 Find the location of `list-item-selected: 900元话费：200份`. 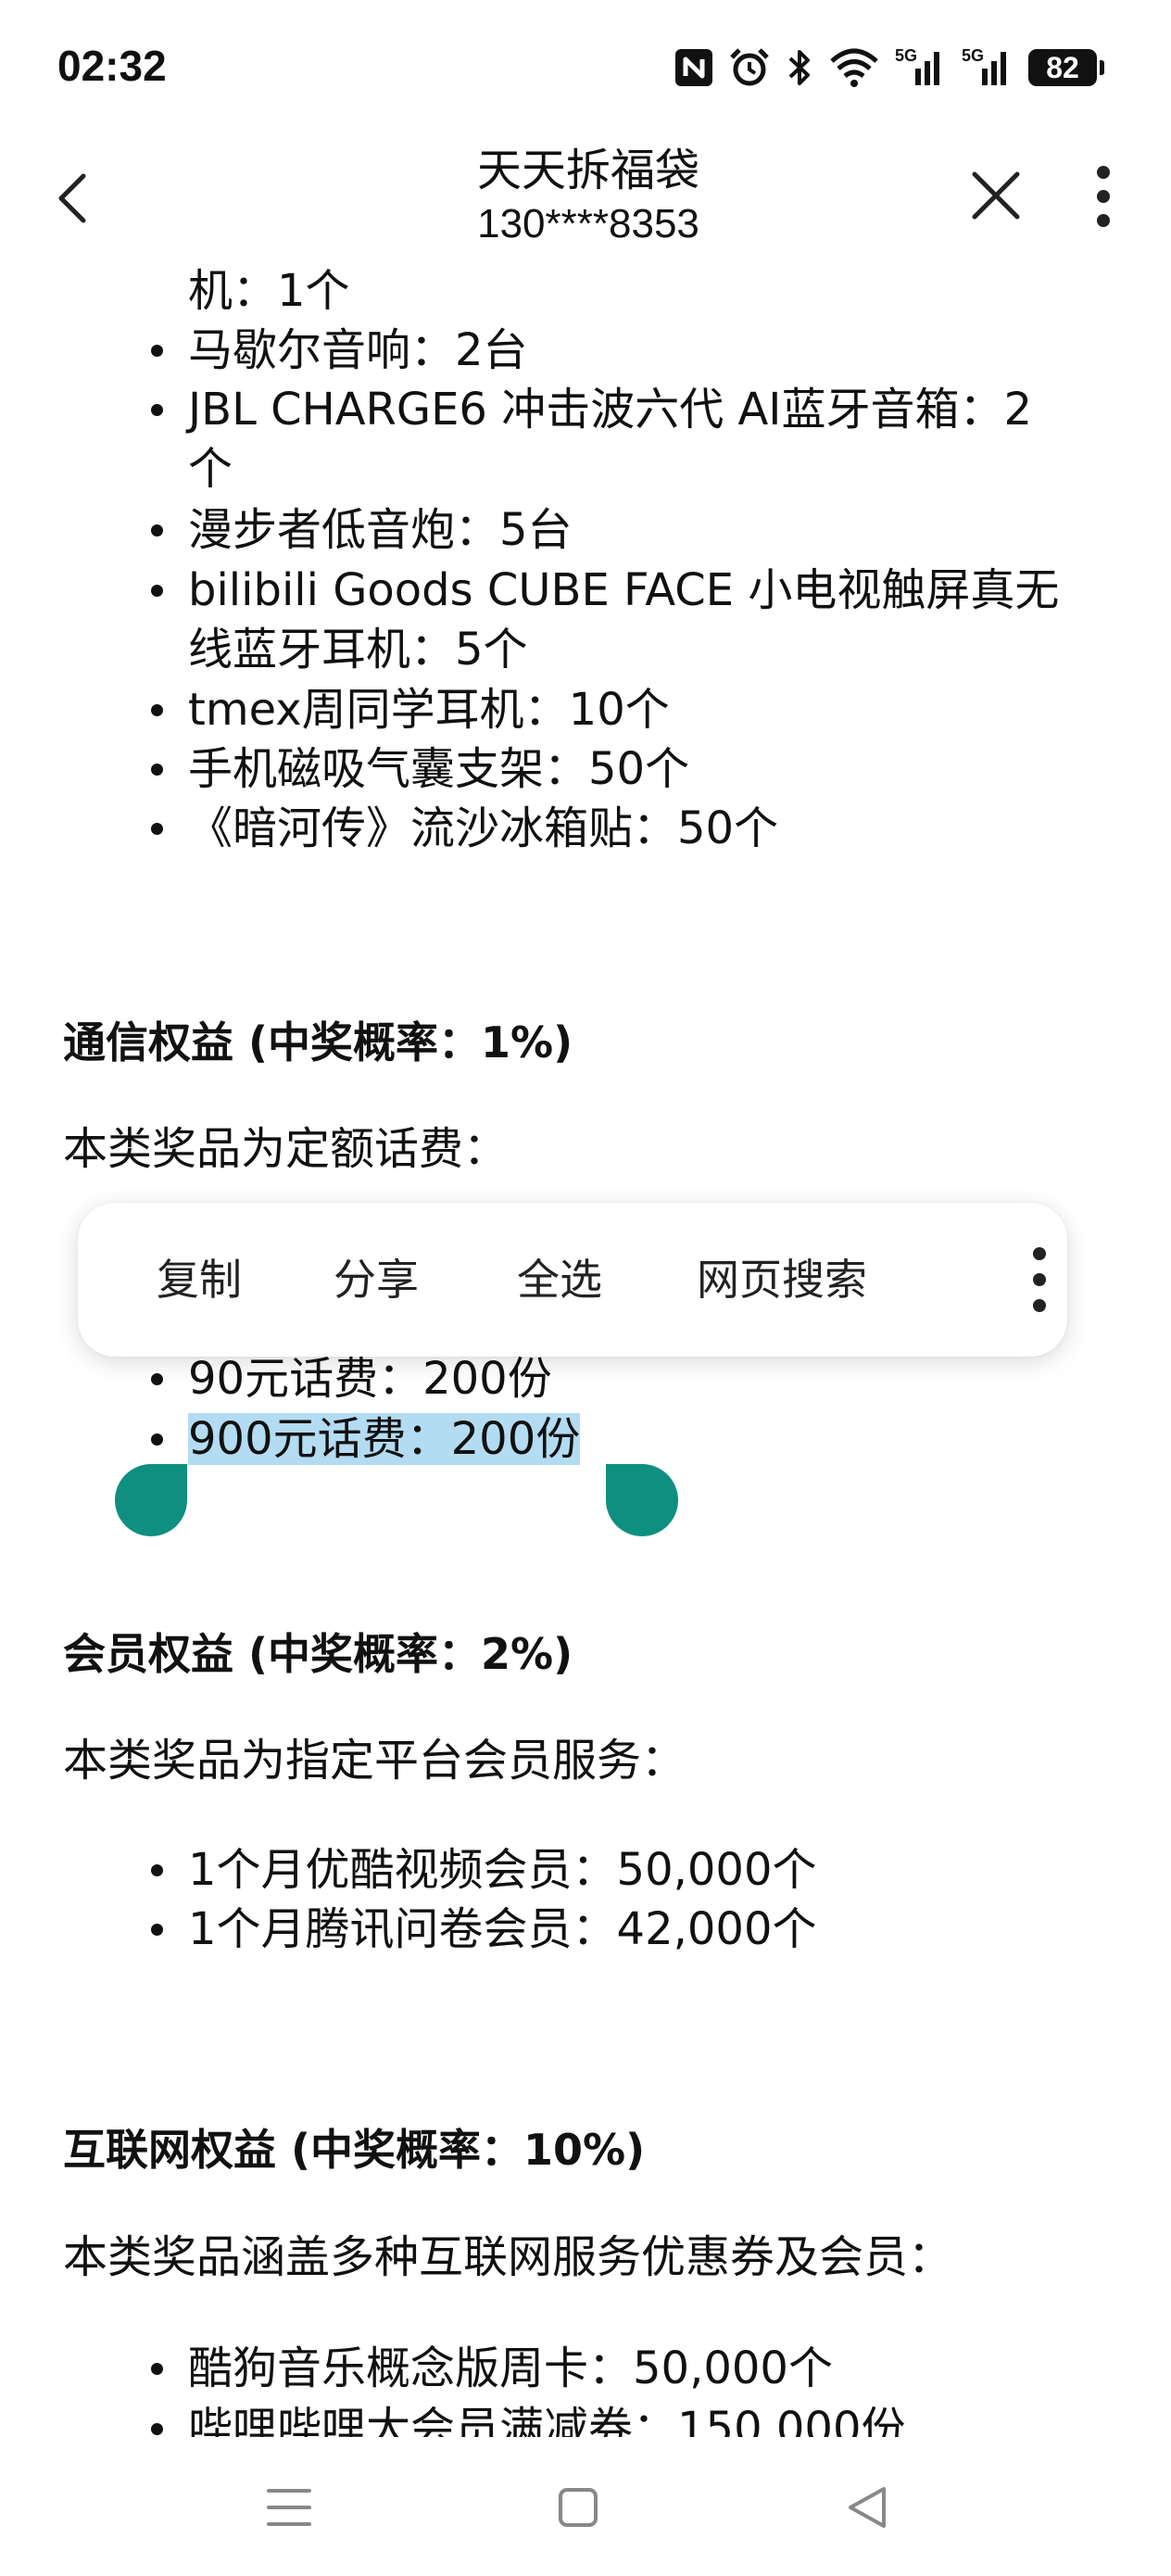

list-item-selected: 900元话费：200份 is located at coordinates (385, 1439).